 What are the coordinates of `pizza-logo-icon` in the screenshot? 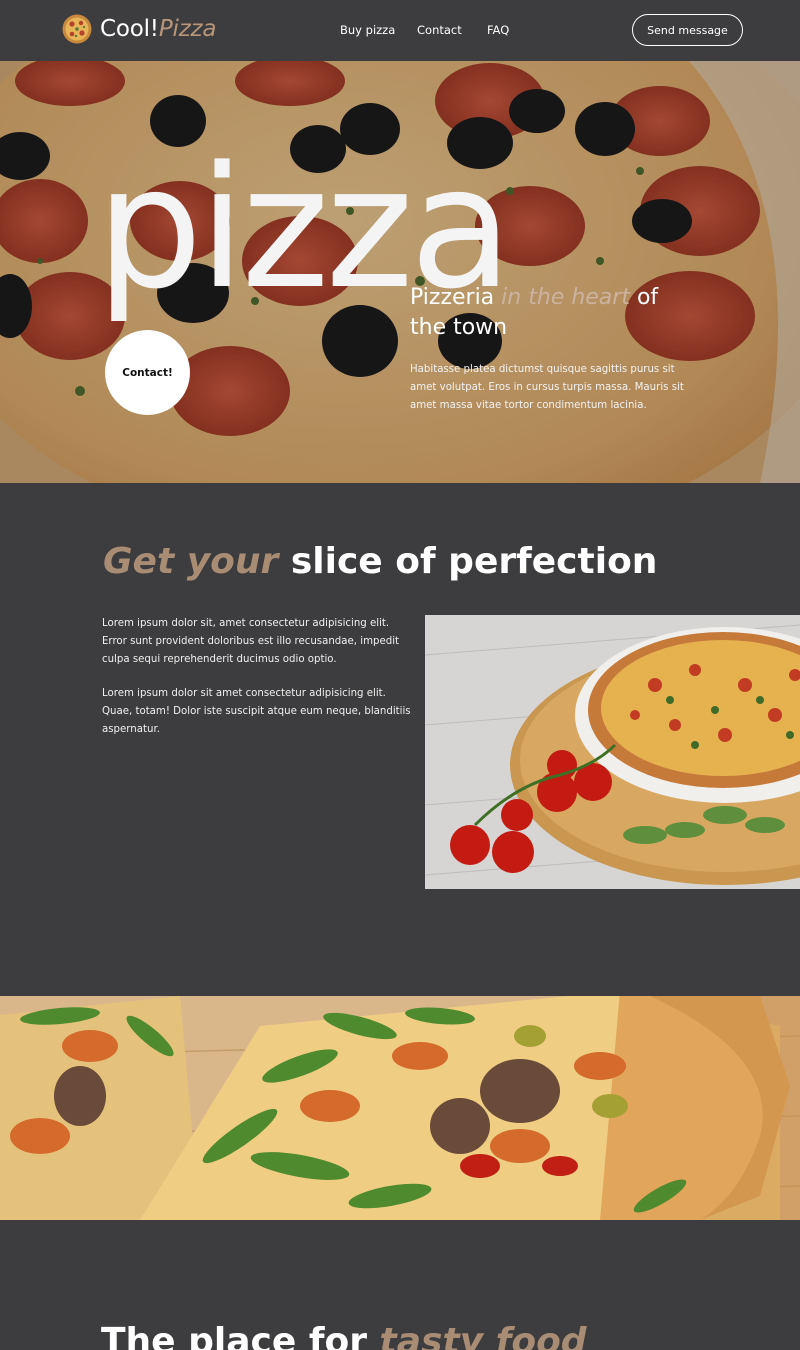 It's located at (77, 29).